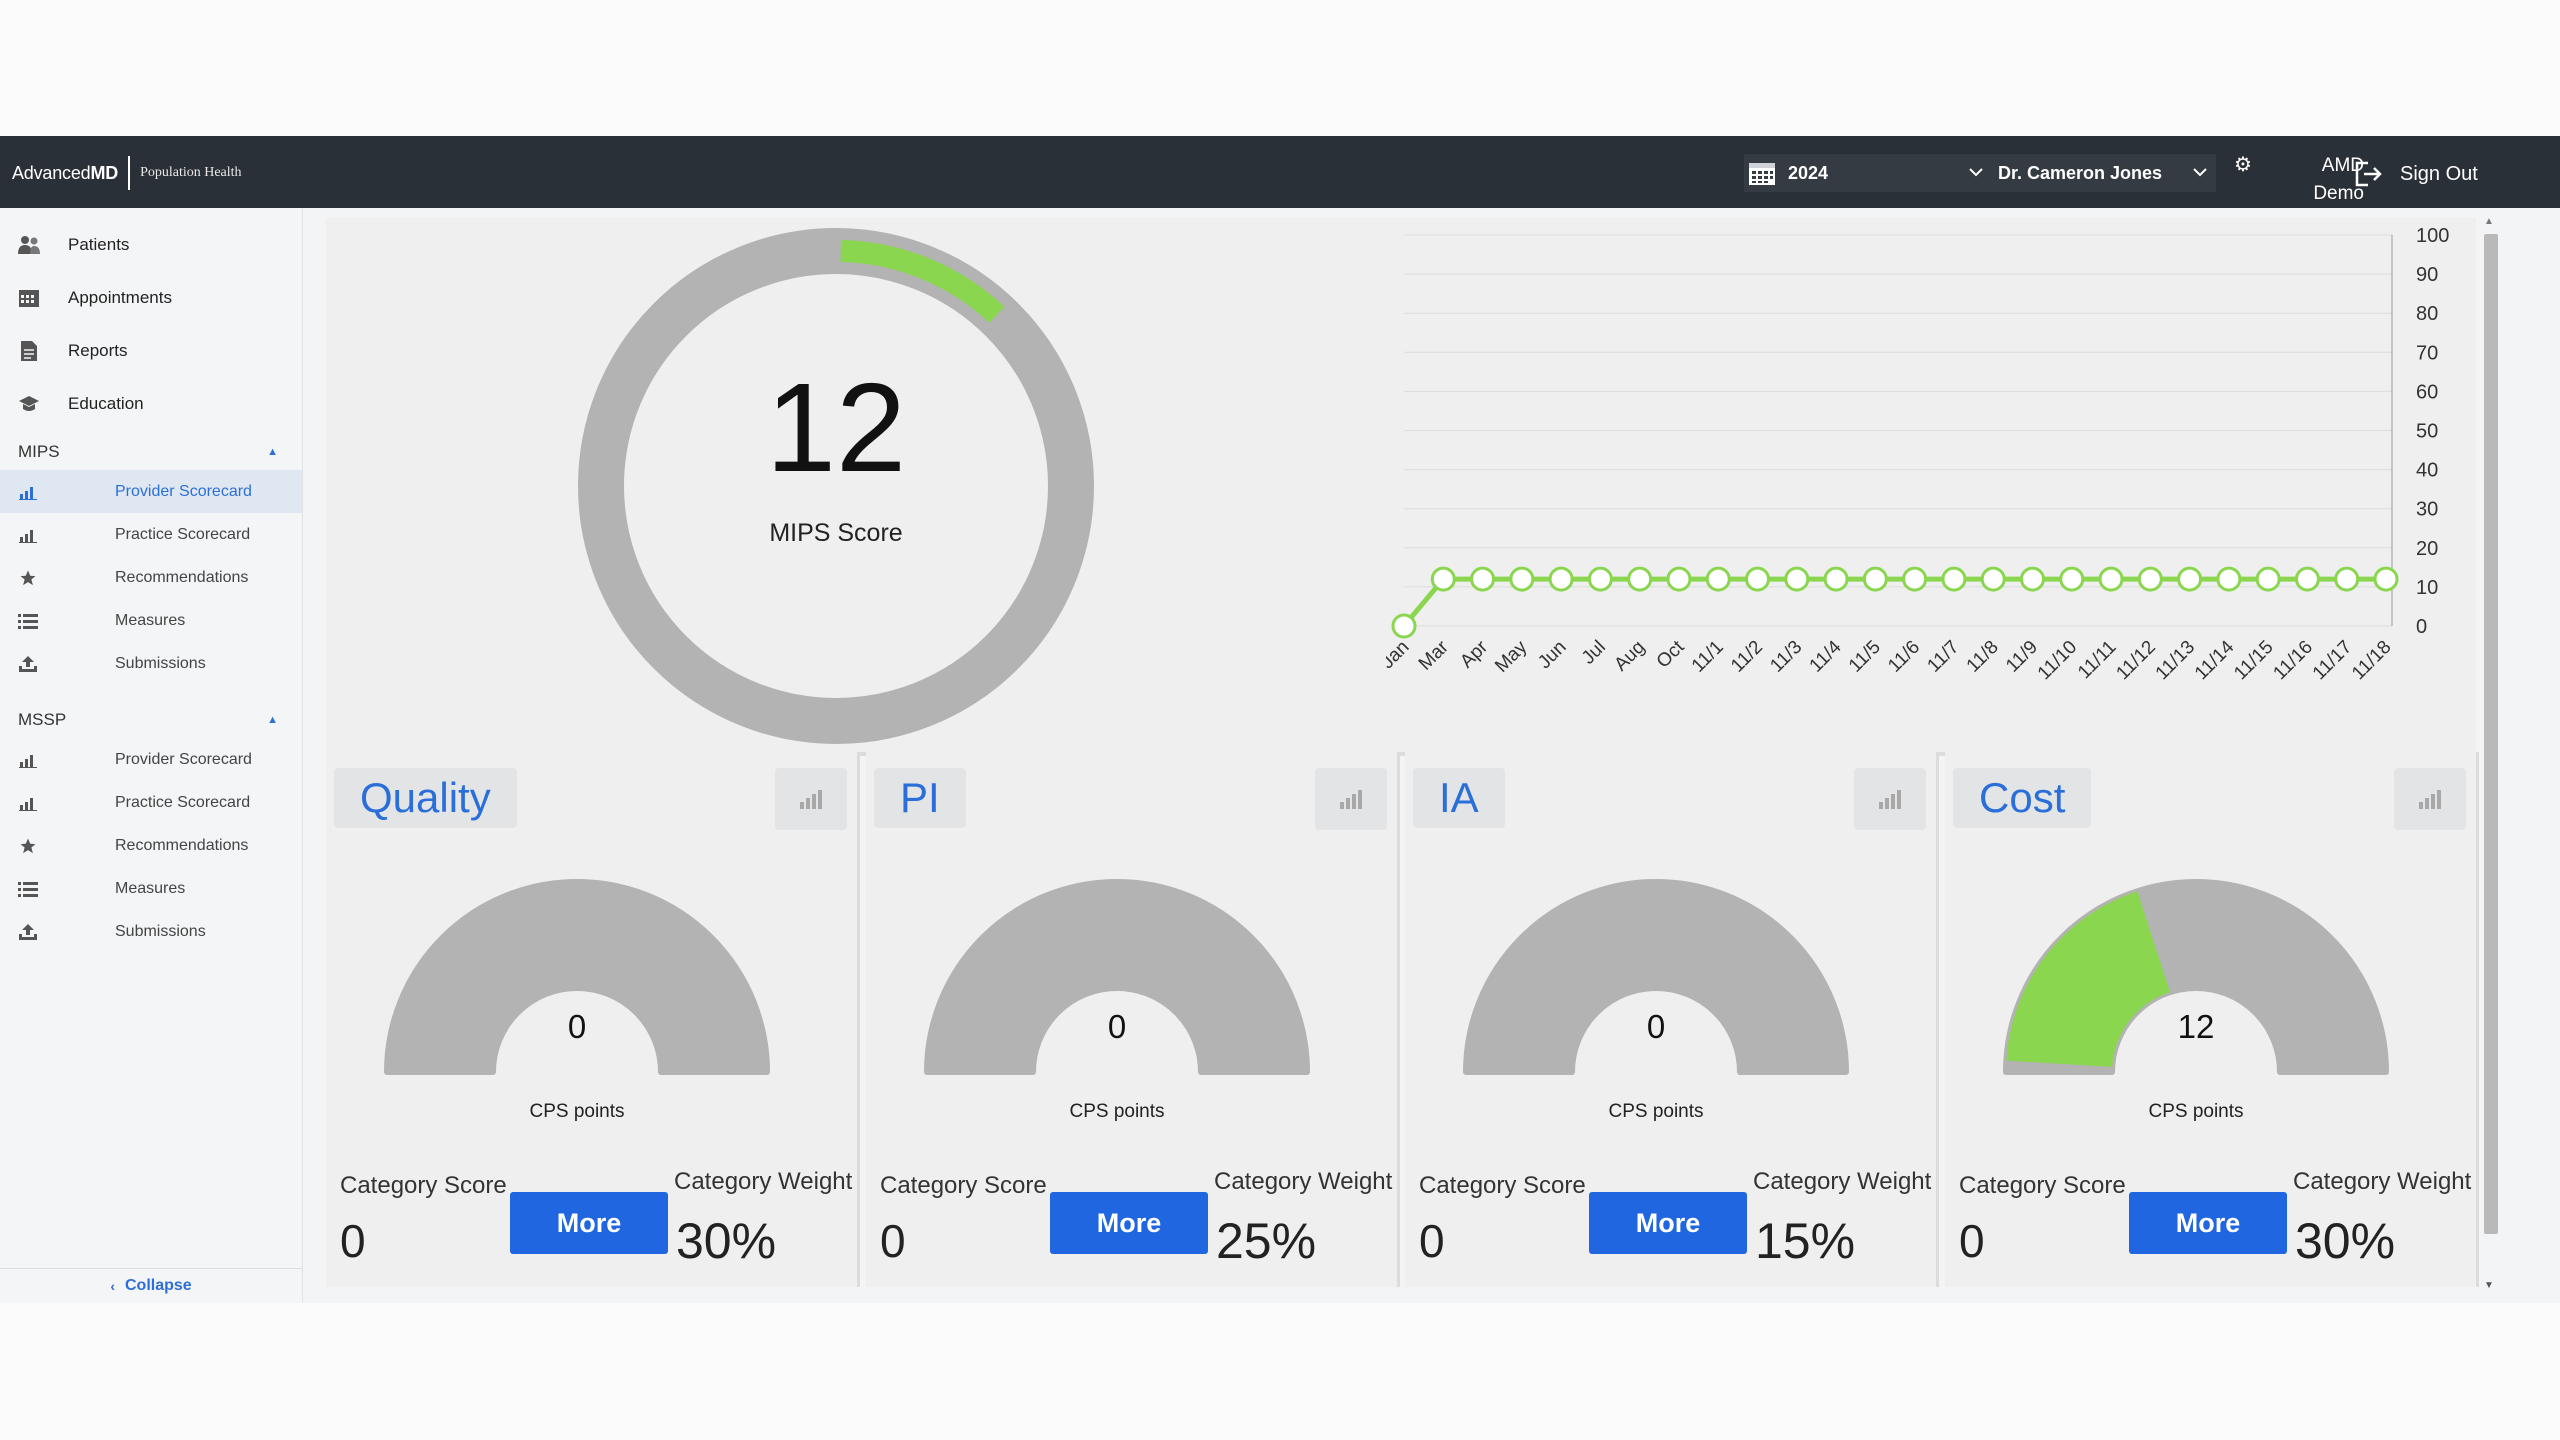  I want to click on collapse-button: ‹ Collapse, so click(151, 1285).